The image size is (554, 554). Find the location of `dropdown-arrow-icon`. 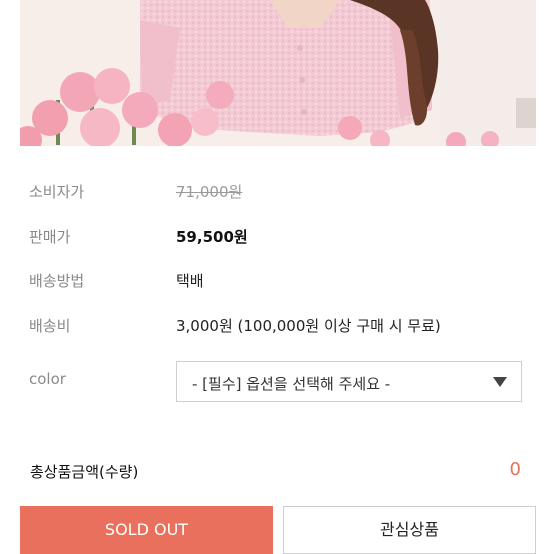

dropdown-arrow-icon is located at coordinates (500, 382).